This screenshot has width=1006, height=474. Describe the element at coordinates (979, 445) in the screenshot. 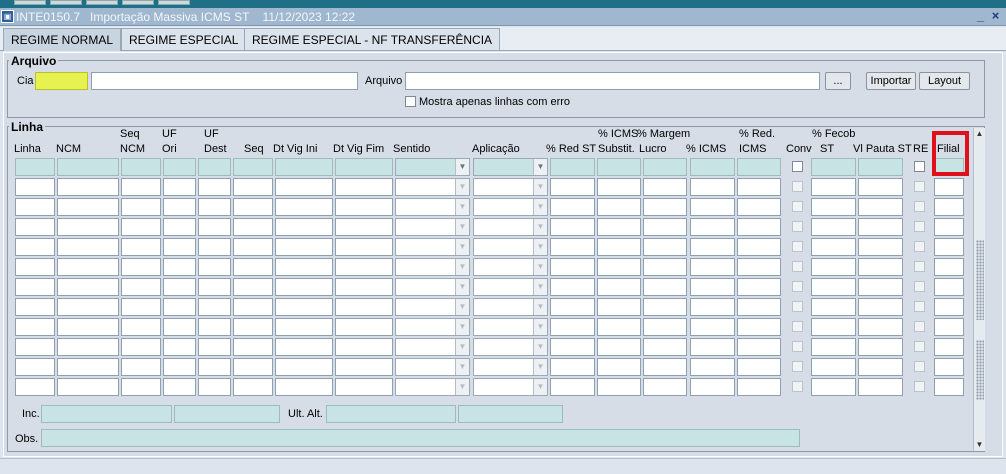

I see `arrow-down-icon: ▼` at that location.